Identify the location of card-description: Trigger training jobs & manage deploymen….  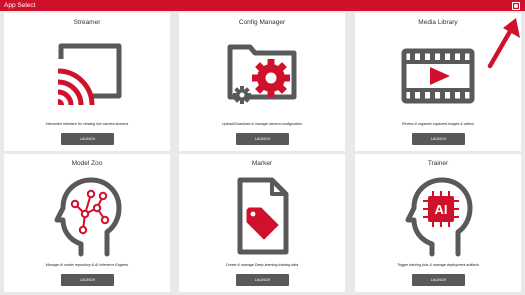
(438, 265).